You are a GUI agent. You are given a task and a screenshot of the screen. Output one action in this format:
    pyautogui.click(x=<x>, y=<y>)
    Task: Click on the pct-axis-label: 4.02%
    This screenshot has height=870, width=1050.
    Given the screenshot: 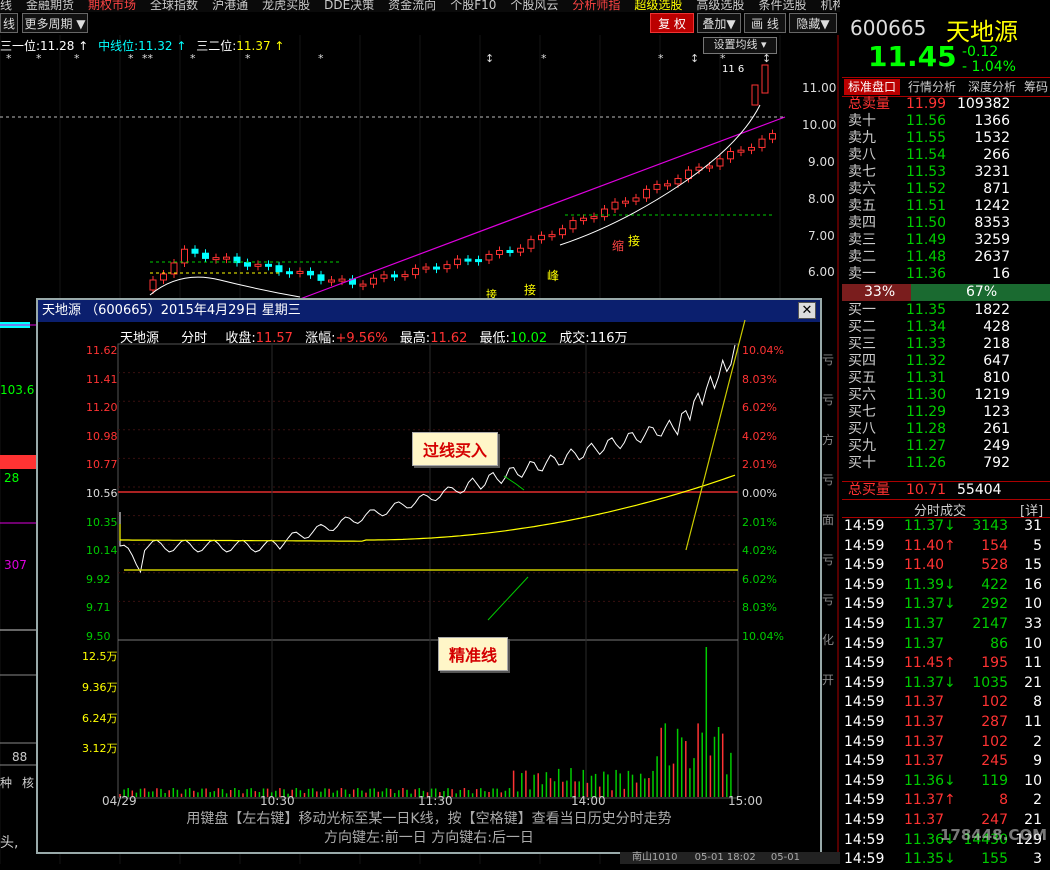 What is the action you would take?
    pyautogui.click(x=759, y=551)
    